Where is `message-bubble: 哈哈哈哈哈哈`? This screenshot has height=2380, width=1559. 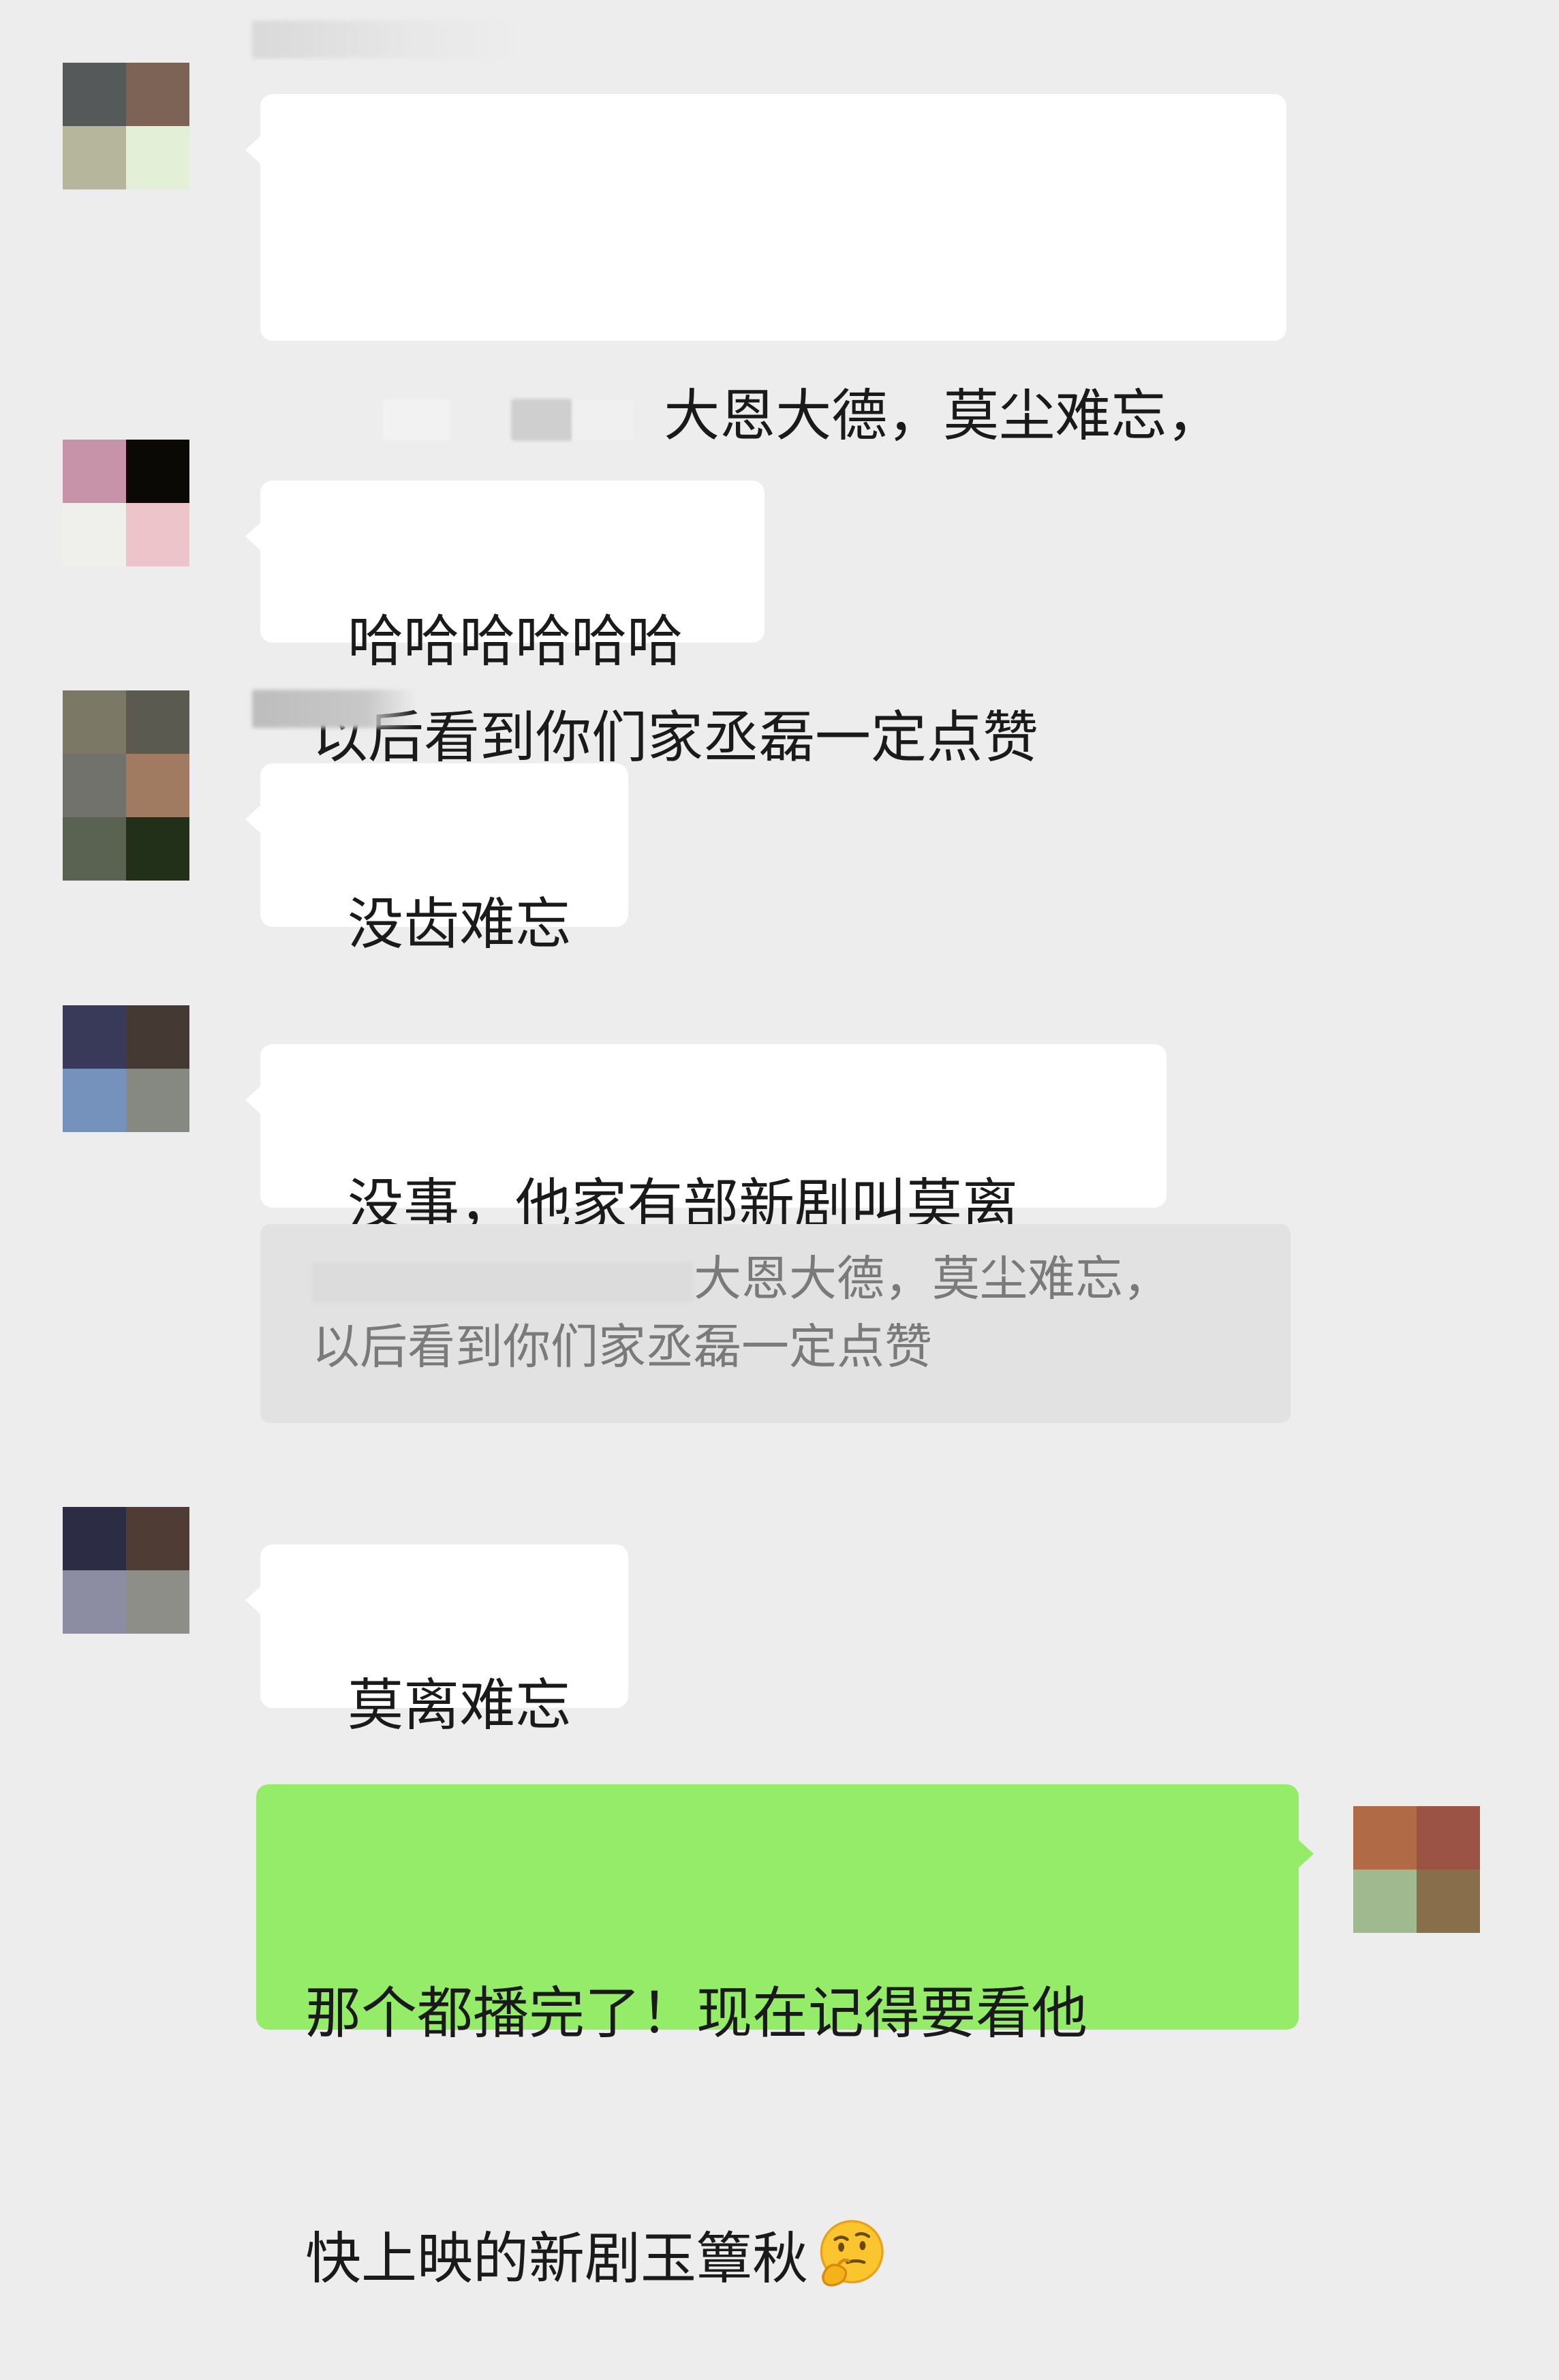
message-bubble: 哈哈哈哈哈哈 is located at coordinates (505, 577).